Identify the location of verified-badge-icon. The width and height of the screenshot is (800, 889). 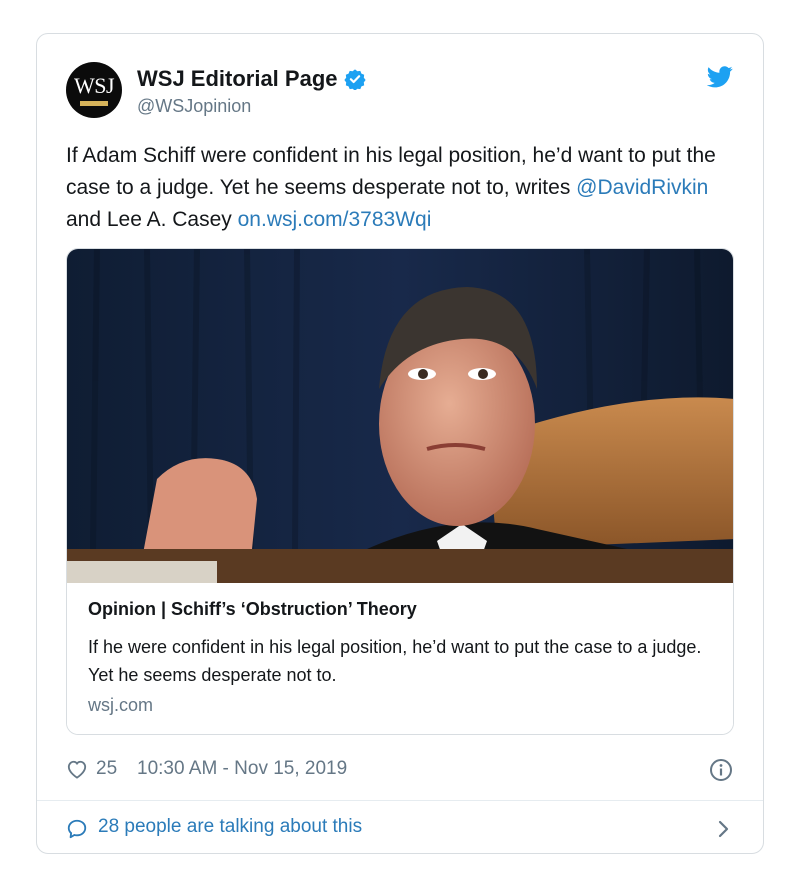
(354, 79).